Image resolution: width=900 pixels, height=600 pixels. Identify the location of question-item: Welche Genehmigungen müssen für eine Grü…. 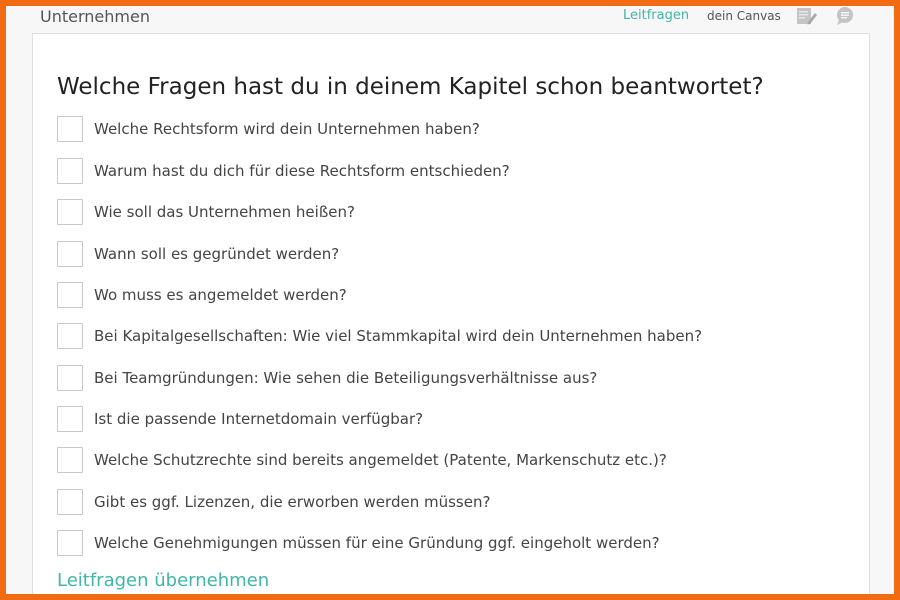
(457, 545).